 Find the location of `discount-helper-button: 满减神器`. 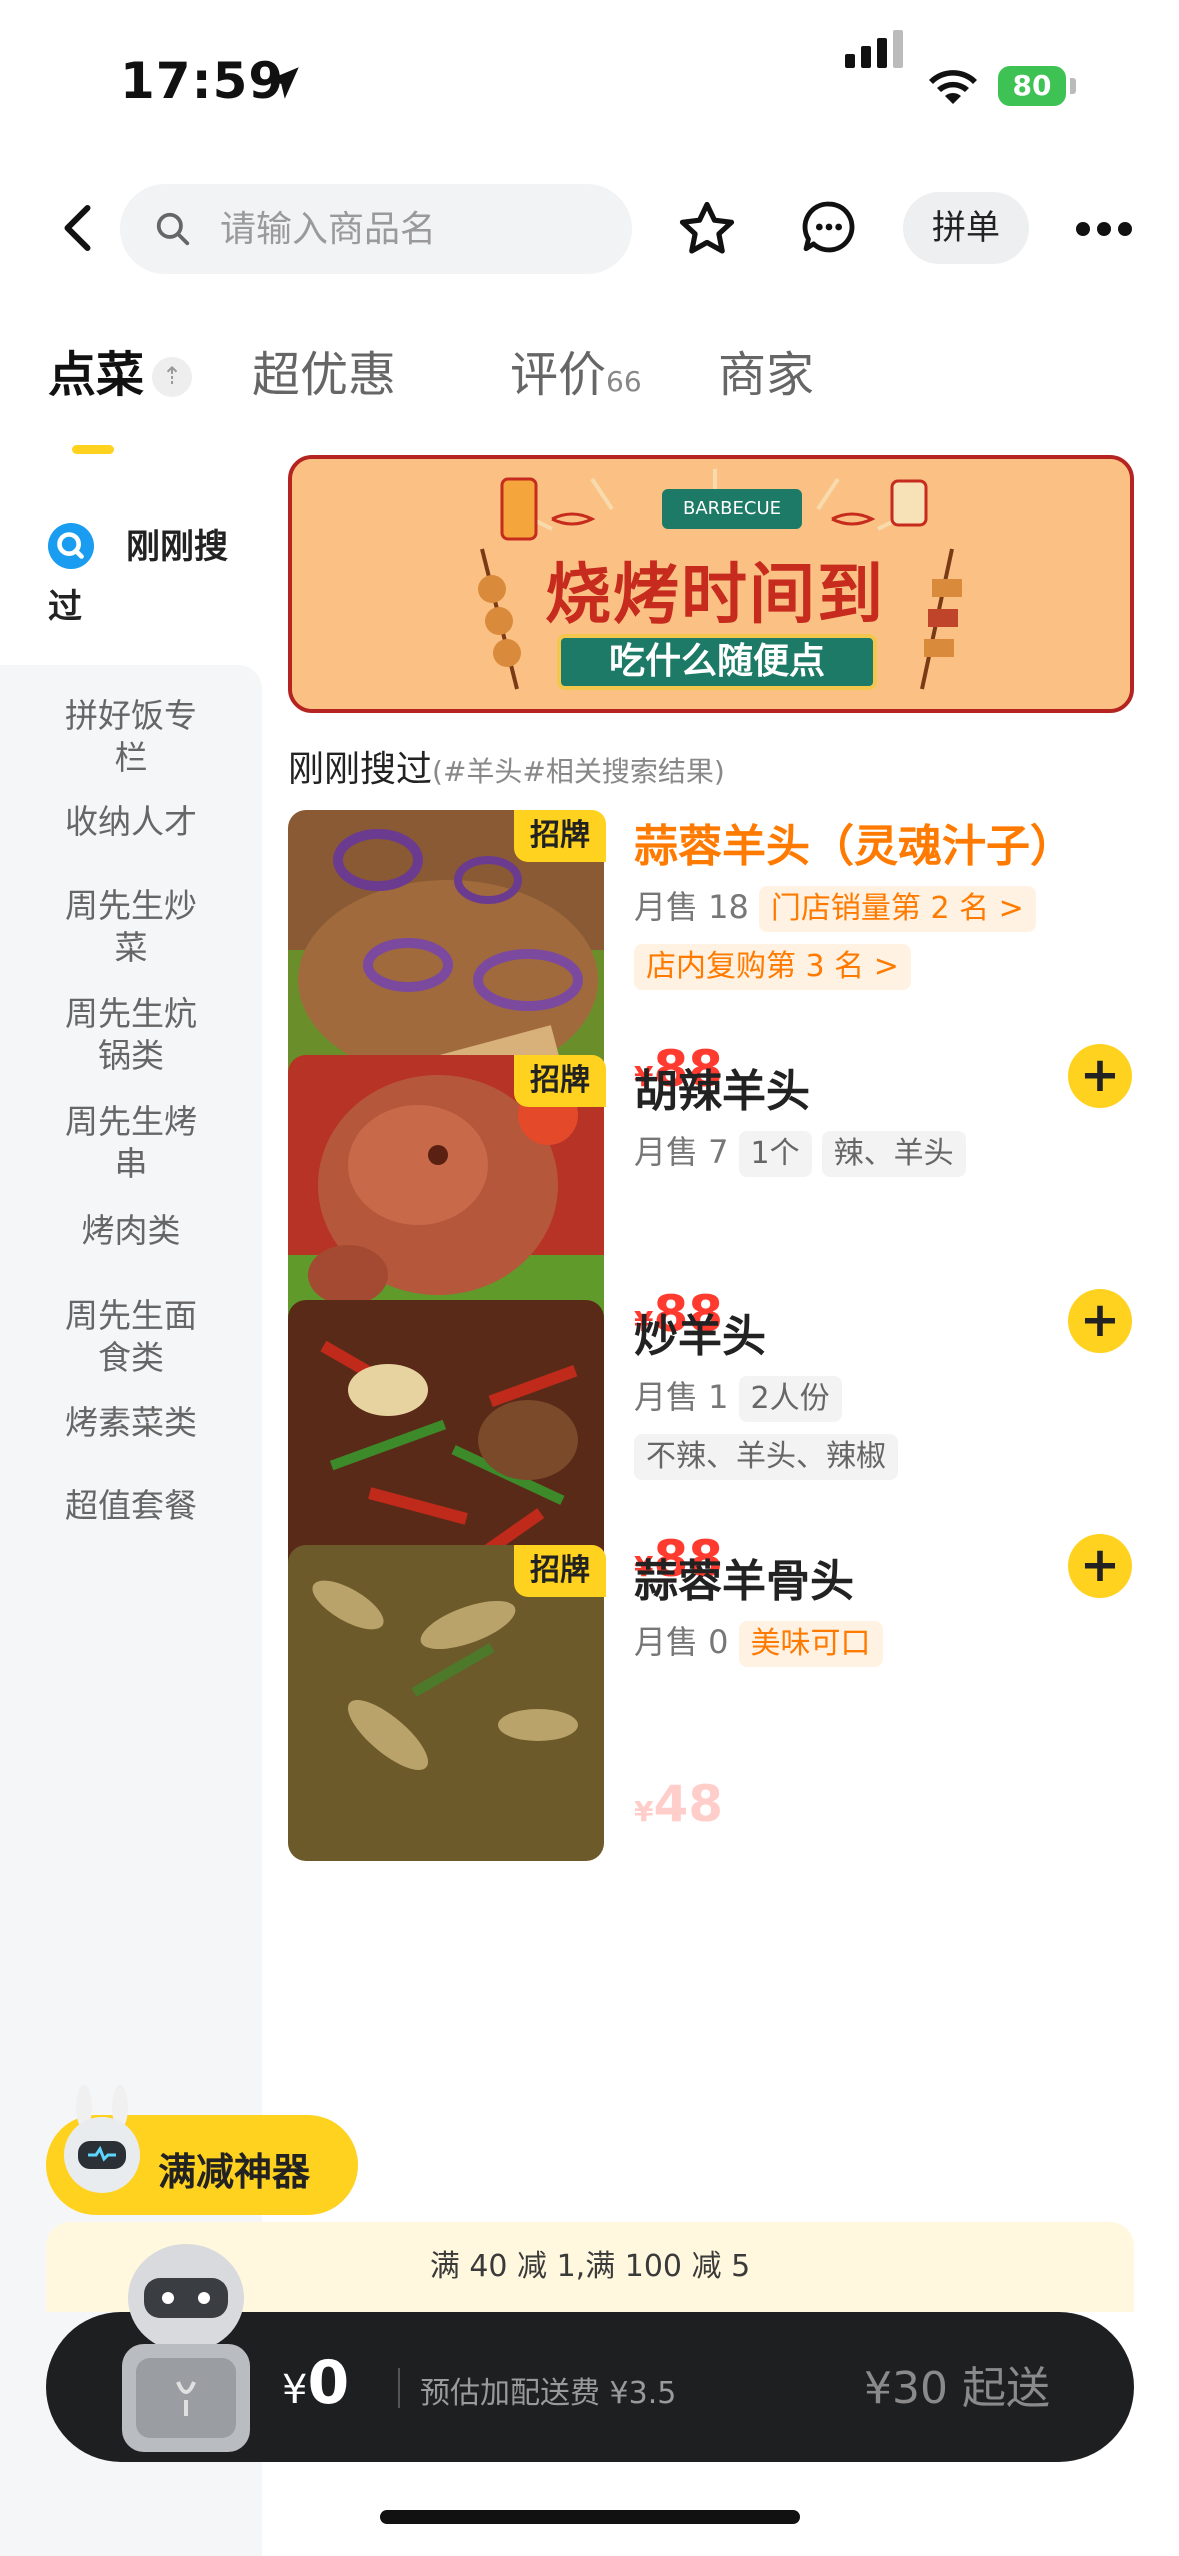

discount-helper-button: 满减神器 is located at coordinates (202, 2150).